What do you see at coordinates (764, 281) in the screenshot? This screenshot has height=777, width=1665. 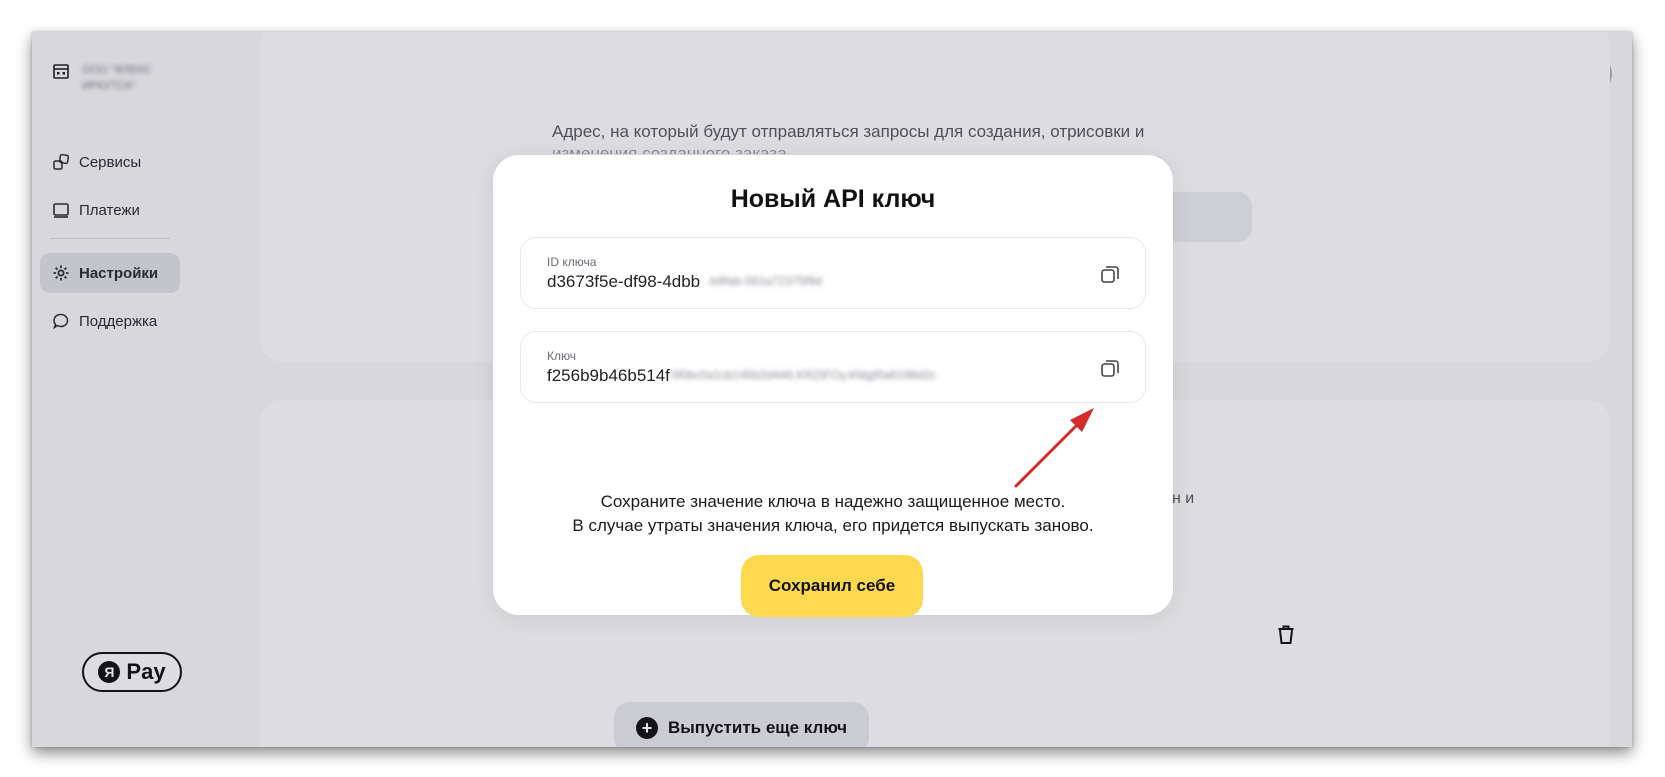 I see `key-id-value-blurred: -b9fab-561a72375f9d` at bounding box center [764, 281].